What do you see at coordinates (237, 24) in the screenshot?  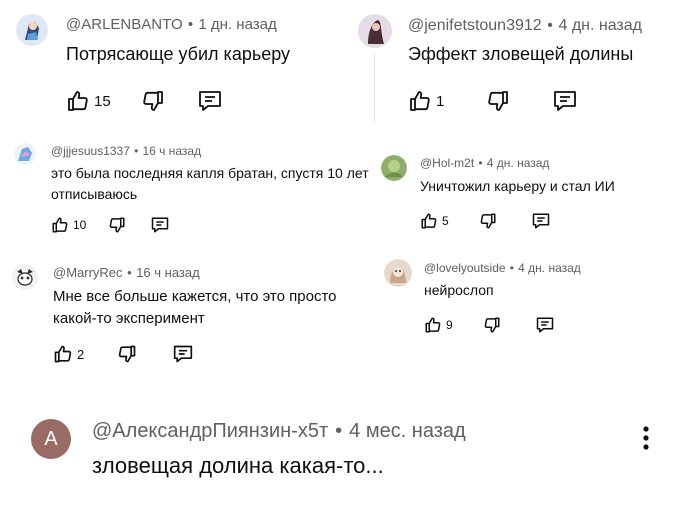 I see `timestamp: 1 дн. назад` at bounding box center [237, 24].